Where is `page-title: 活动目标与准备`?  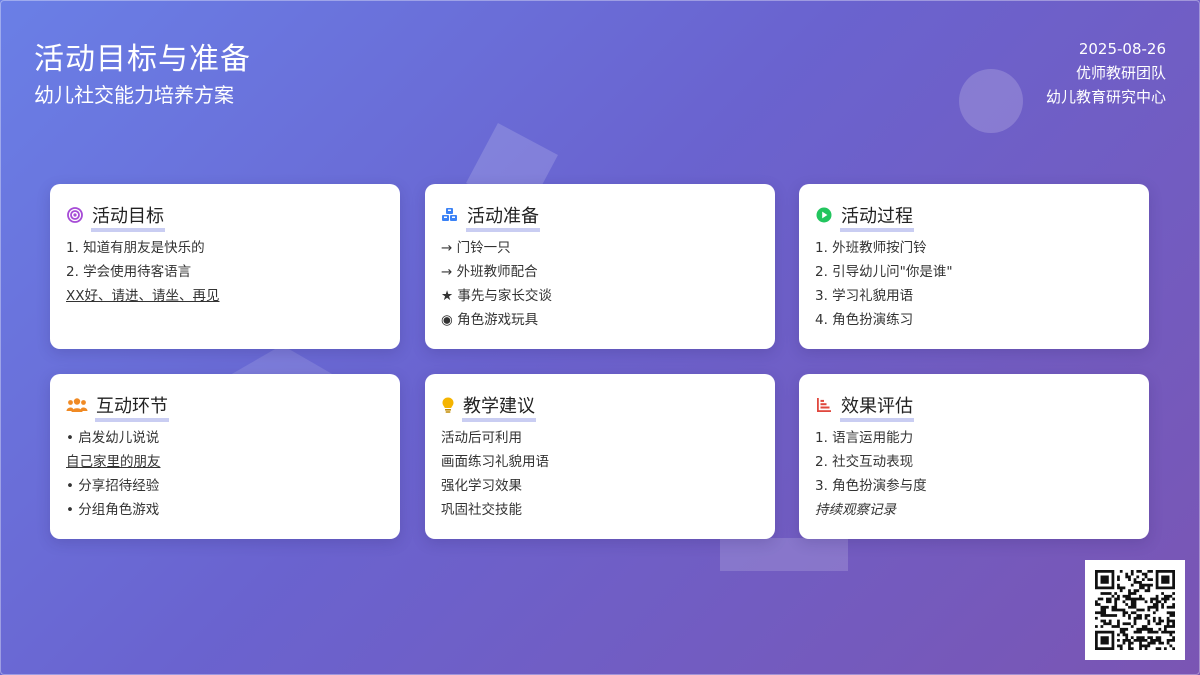
page-title: 活动目标与准备 is located at coordinates (142, 59).